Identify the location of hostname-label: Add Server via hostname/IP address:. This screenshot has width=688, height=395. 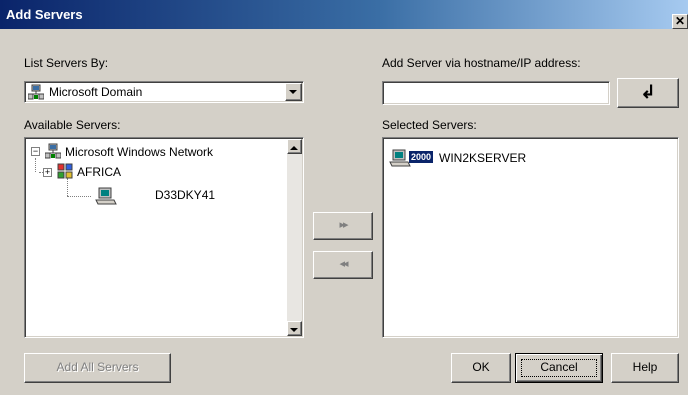
(481, 63).